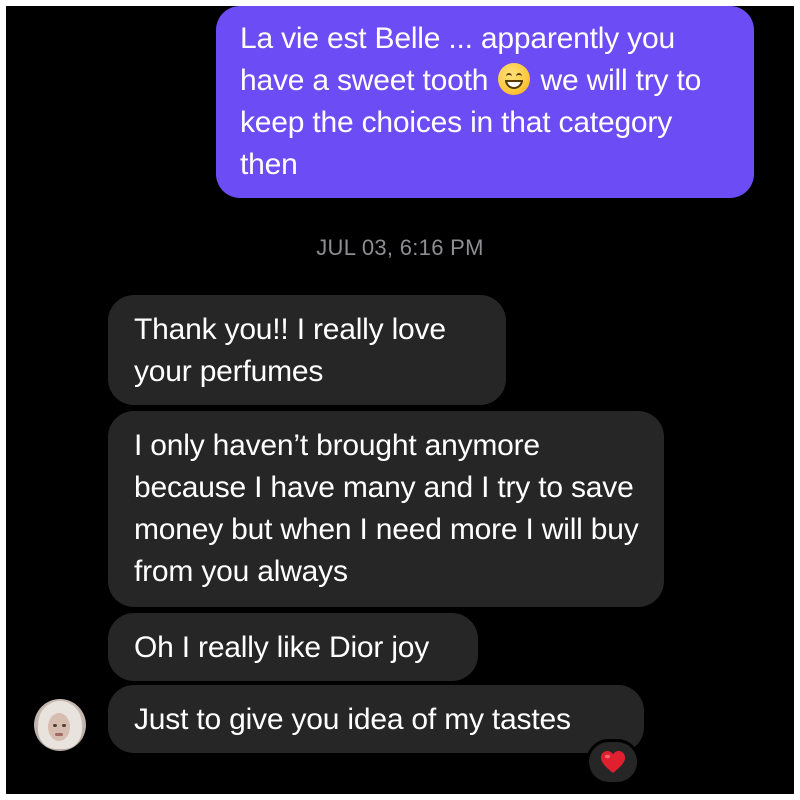 This screenshot has width=800, height=800. Describe the element at coordinates (290, 350) in the screenshot. I see `received-message-text-1: Thank you!! I really love your perfumes` at that location.